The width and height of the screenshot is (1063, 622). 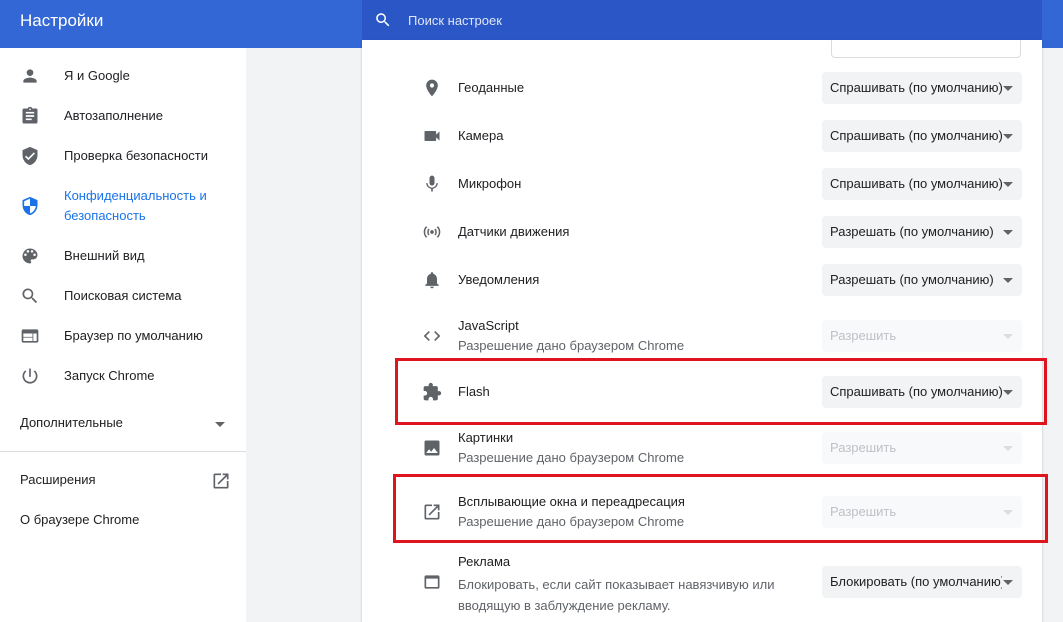 I want to click on shield-icon, so click(x=30, y=206).